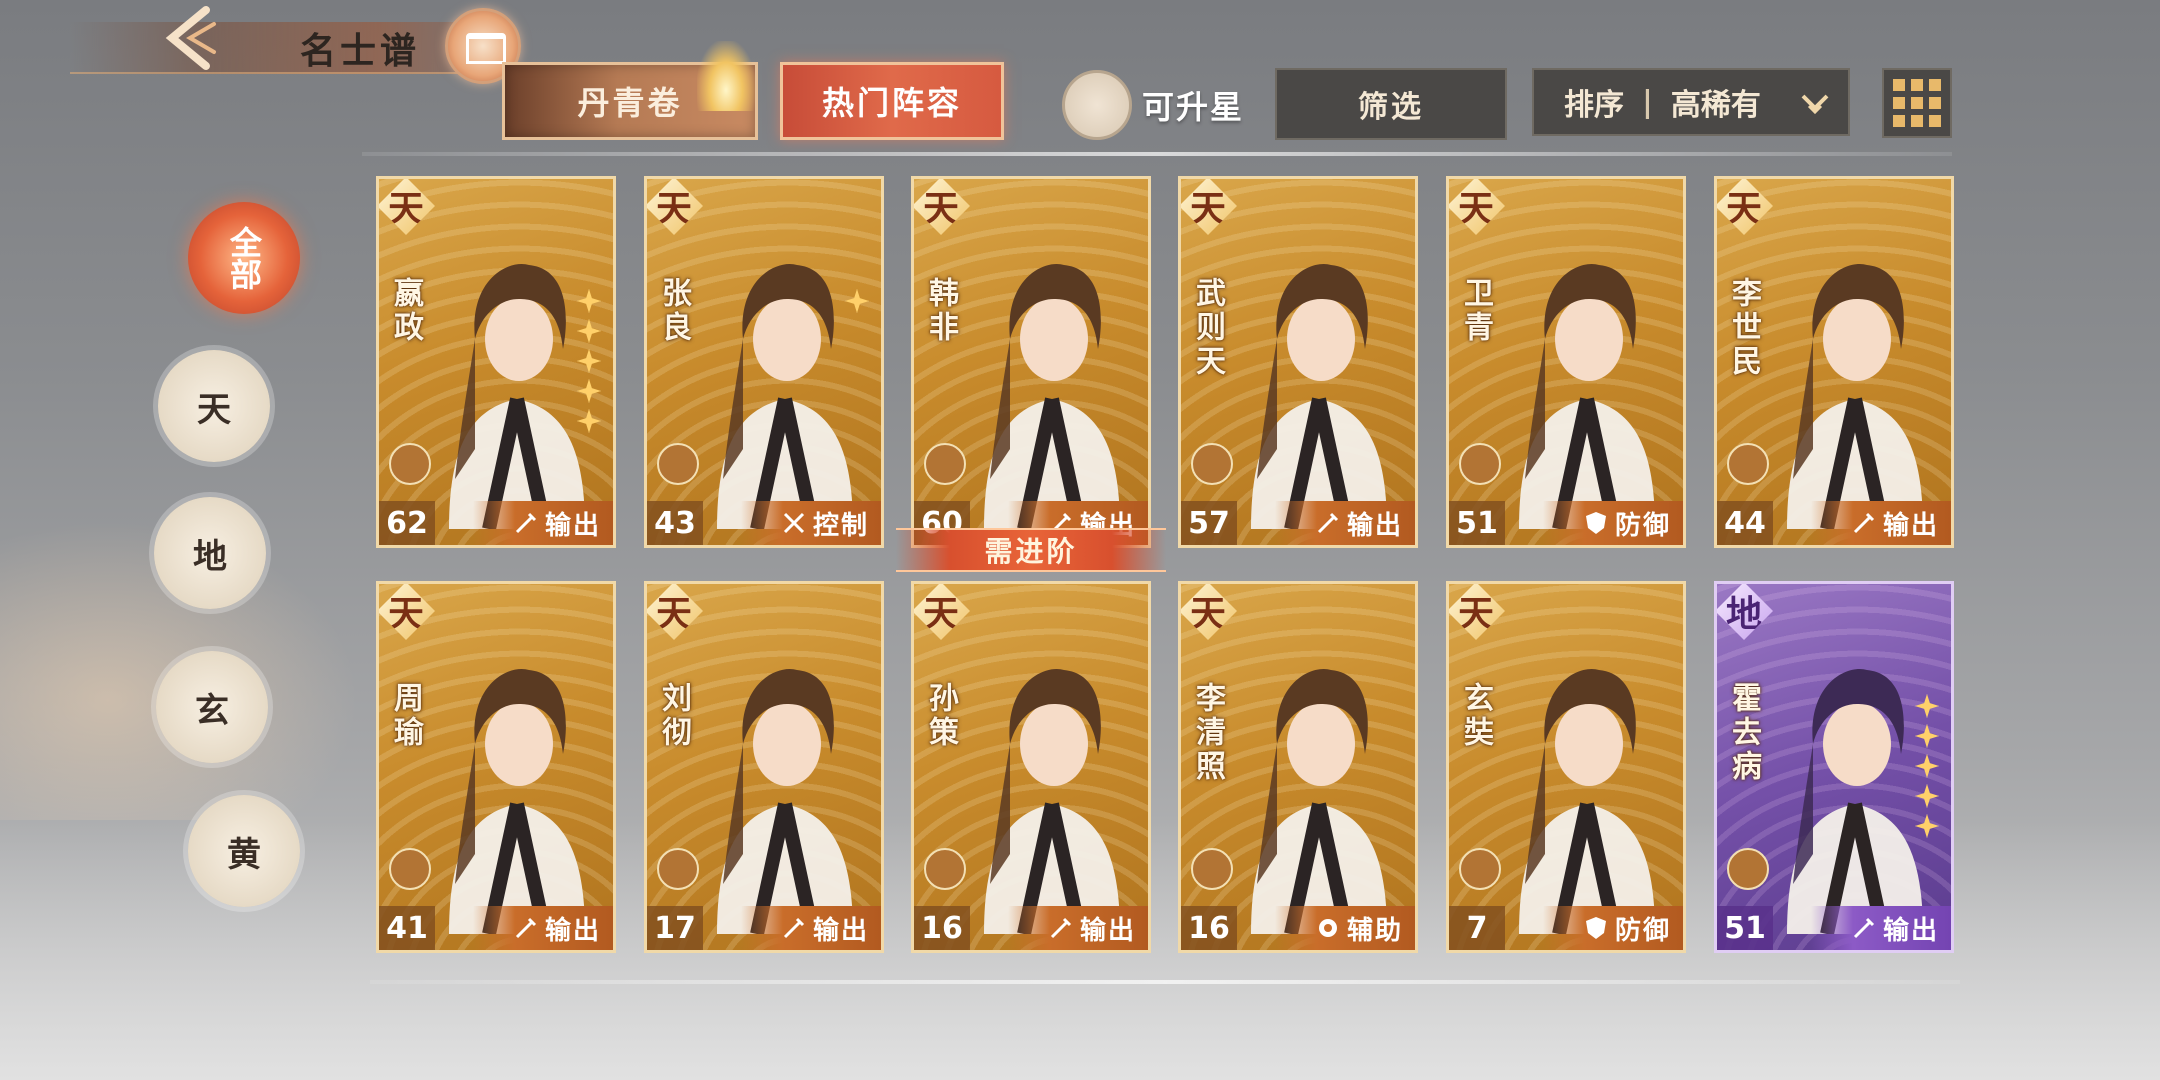  Describe the element at coordinates (1743, 328) in the screenshot. I see `hero-name: 李世民` at that location.